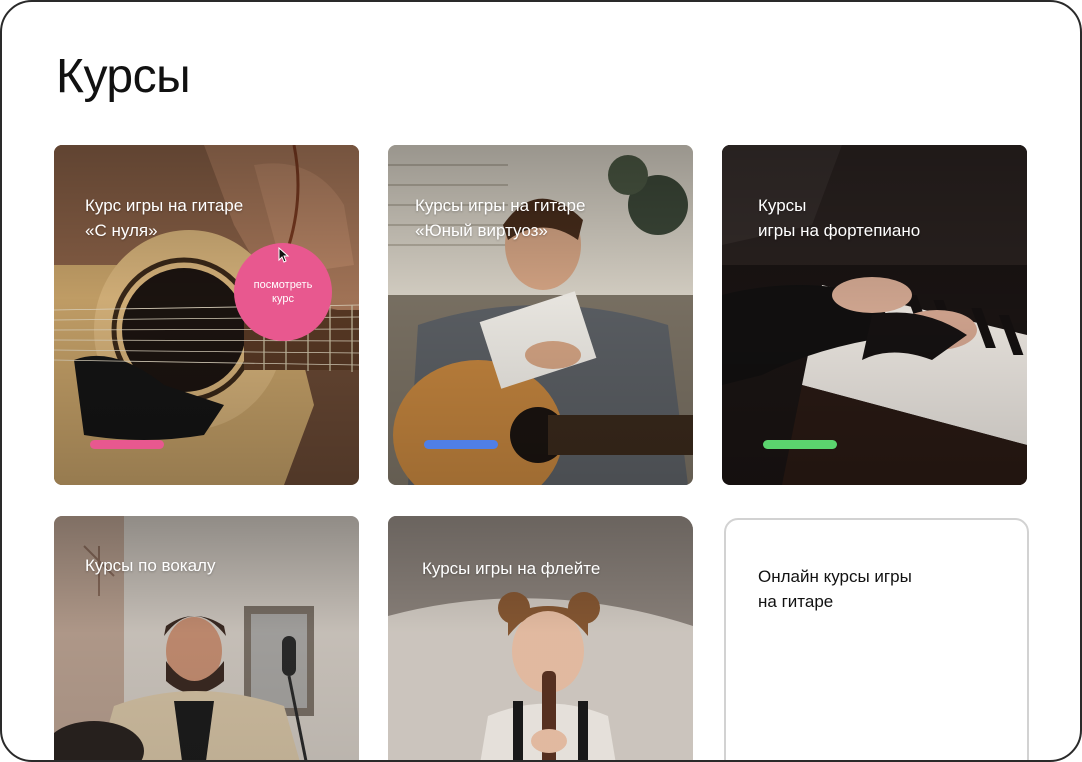 This screenshot has height=762, width=1082. I want to click on card-overlay, so click(540, 638).